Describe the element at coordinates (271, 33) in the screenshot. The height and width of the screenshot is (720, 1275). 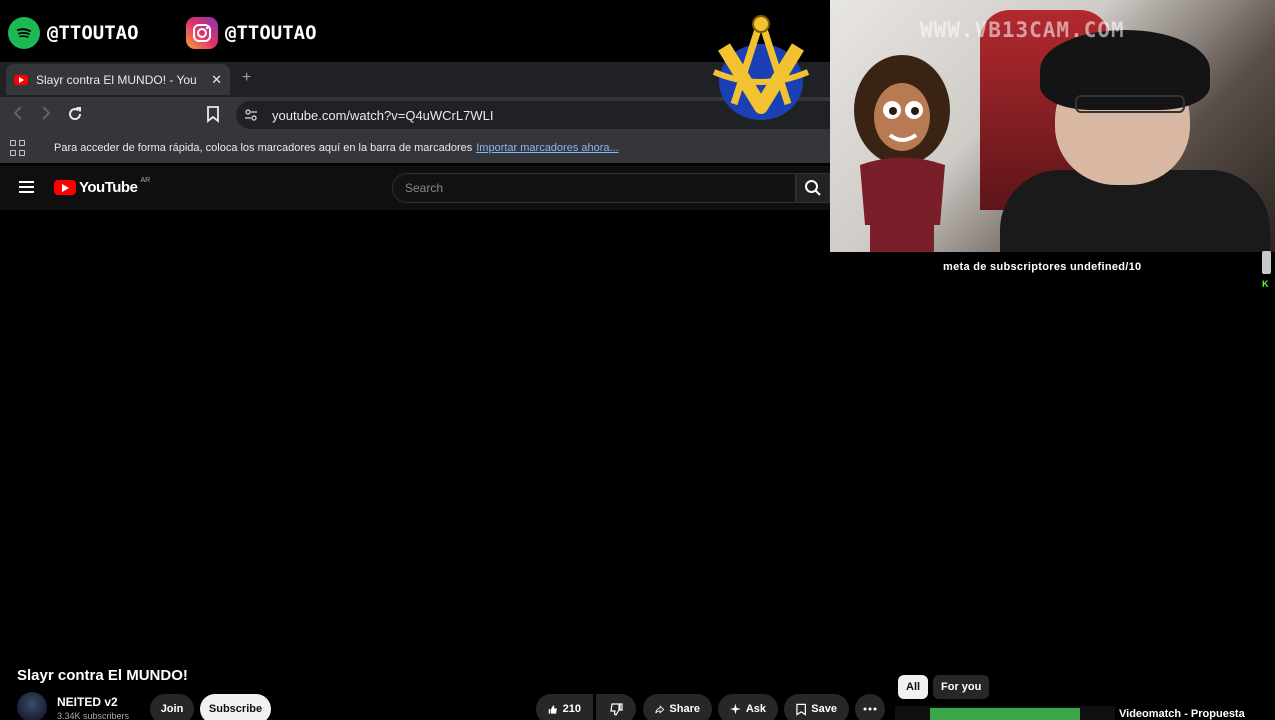
I see `instagram-handle: @TTOUTAO` at that location.